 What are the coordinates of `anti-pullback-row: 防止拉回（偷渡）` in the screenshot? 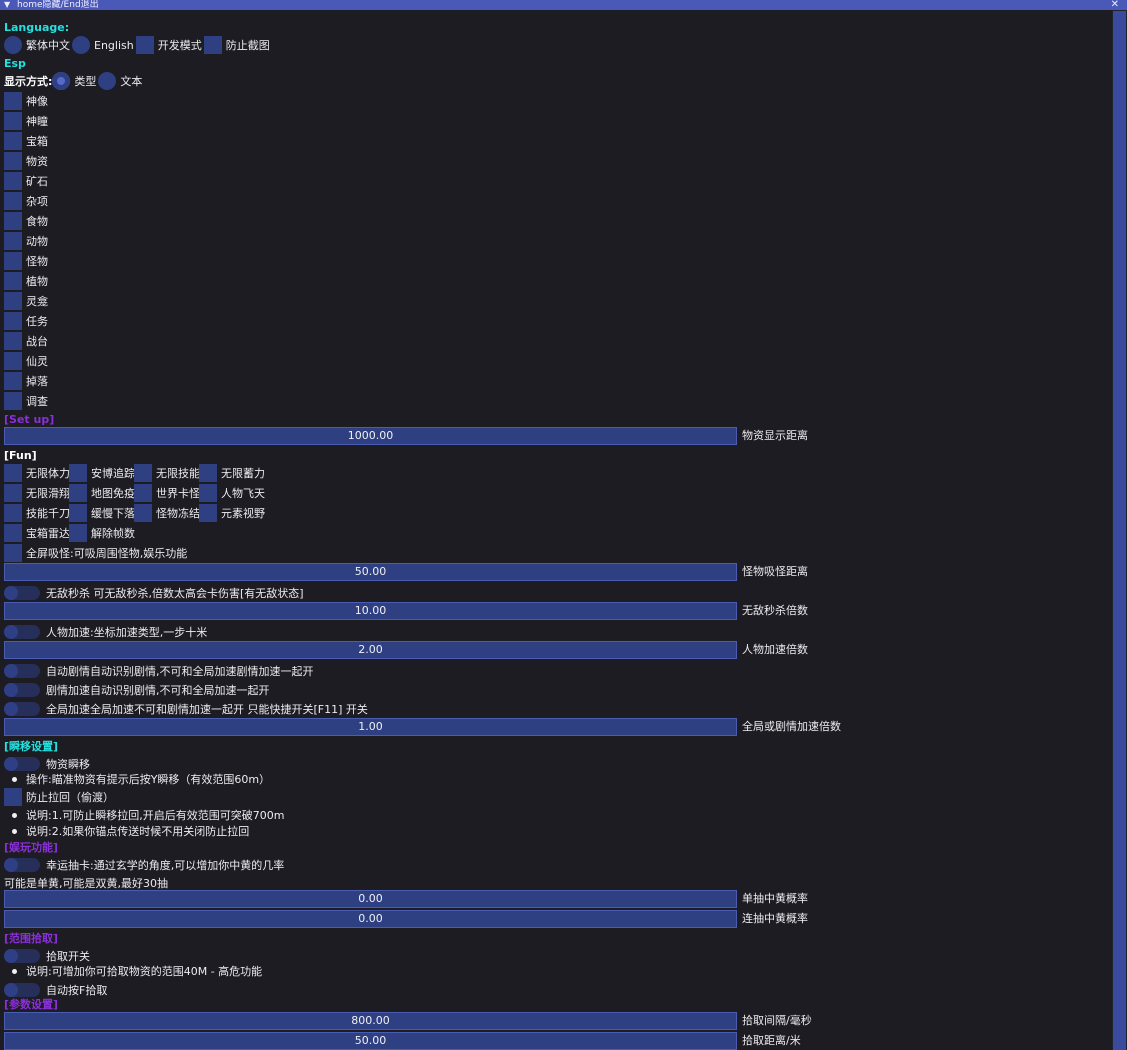 It's located at (59, 797).